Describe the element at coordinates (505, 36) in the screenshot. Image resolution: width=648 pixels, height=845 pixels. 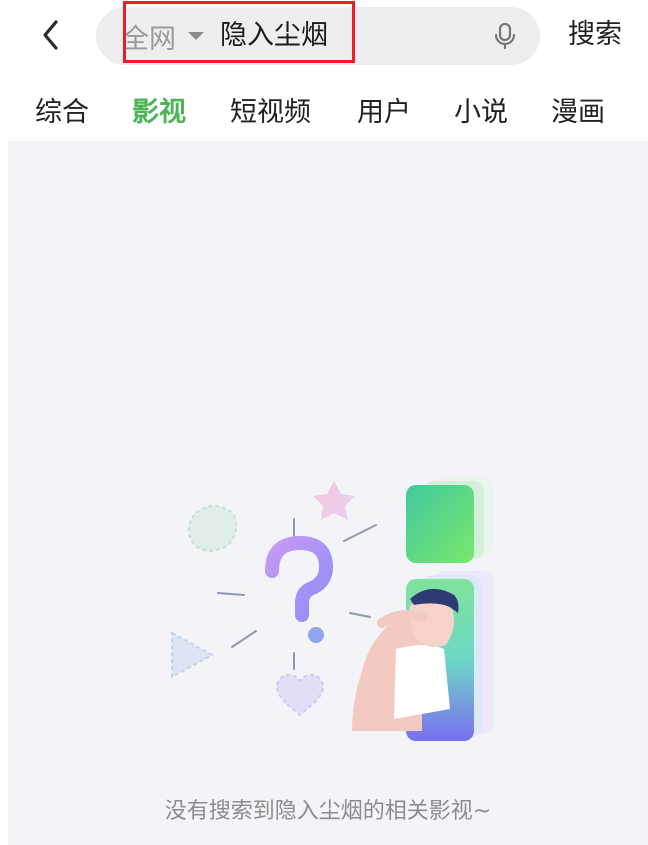
I see `microphone-icon` at that location.